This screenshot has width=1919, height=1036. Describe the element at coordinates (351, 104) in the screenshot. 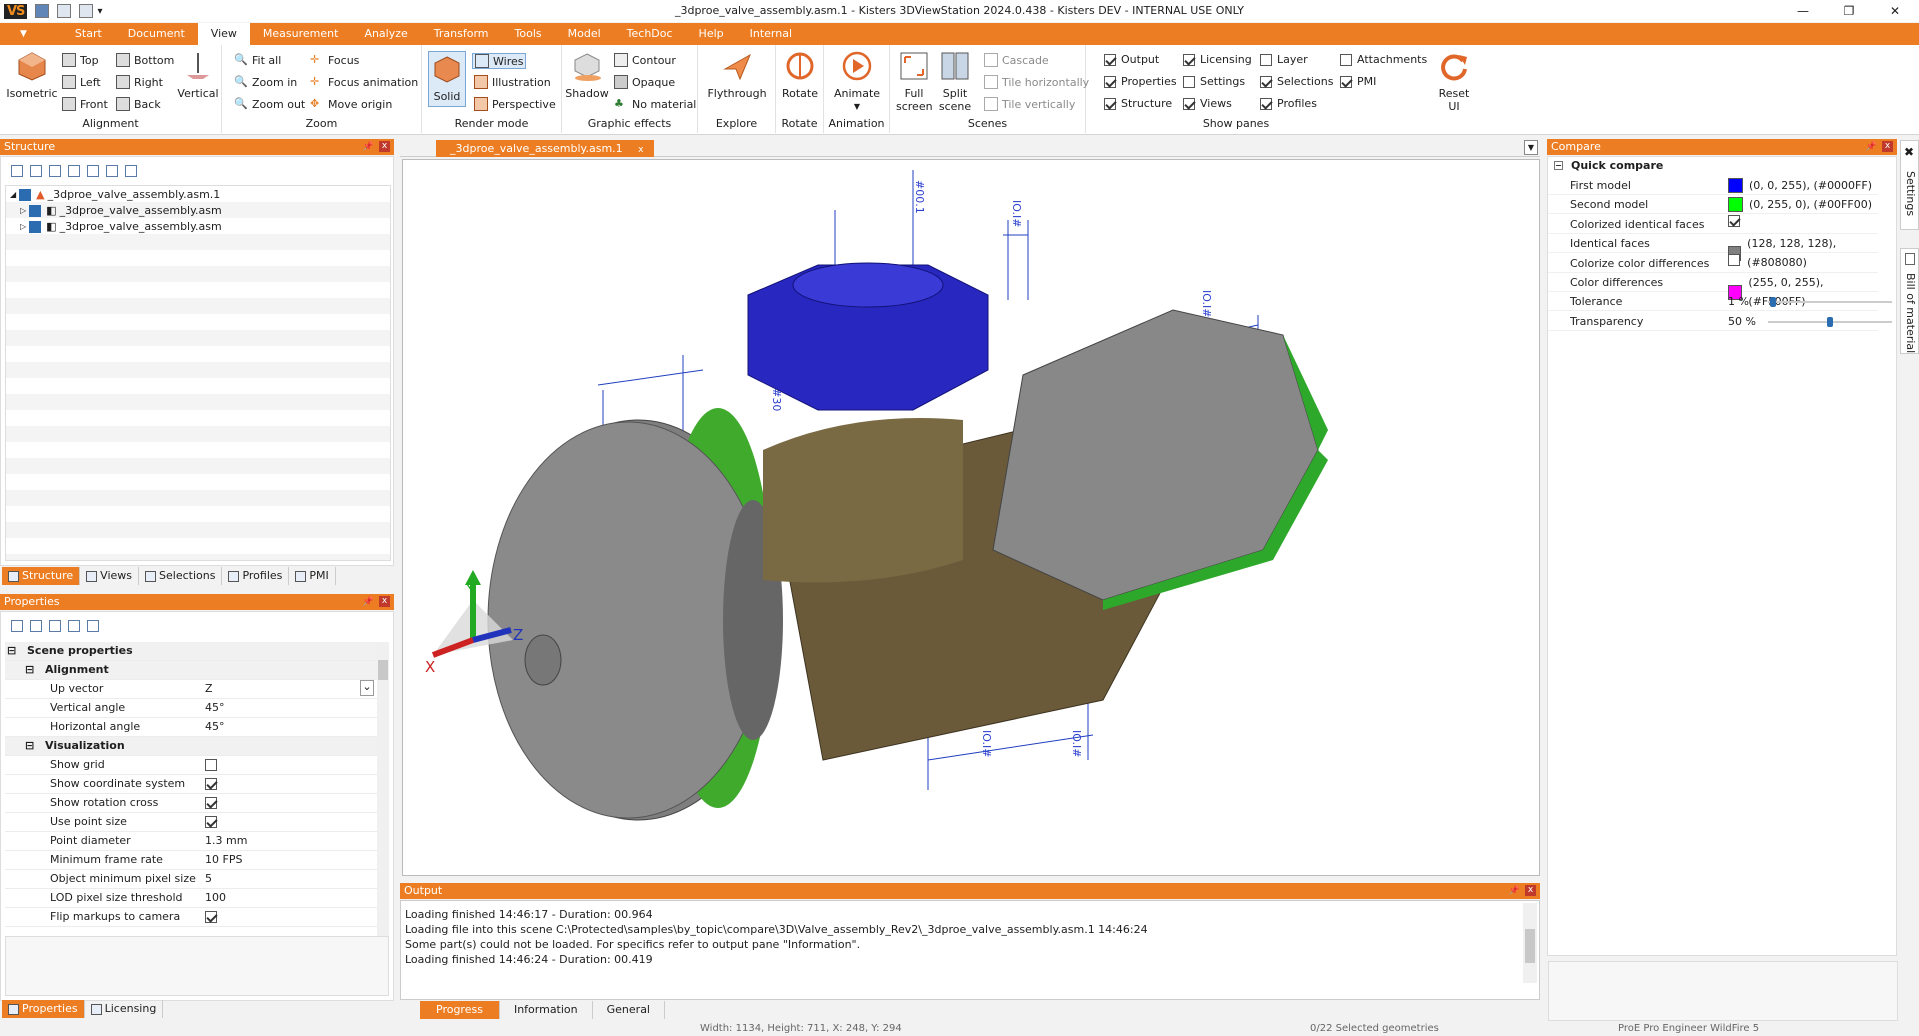

I see `move-origin-button: ✥ Move origin` at that location.